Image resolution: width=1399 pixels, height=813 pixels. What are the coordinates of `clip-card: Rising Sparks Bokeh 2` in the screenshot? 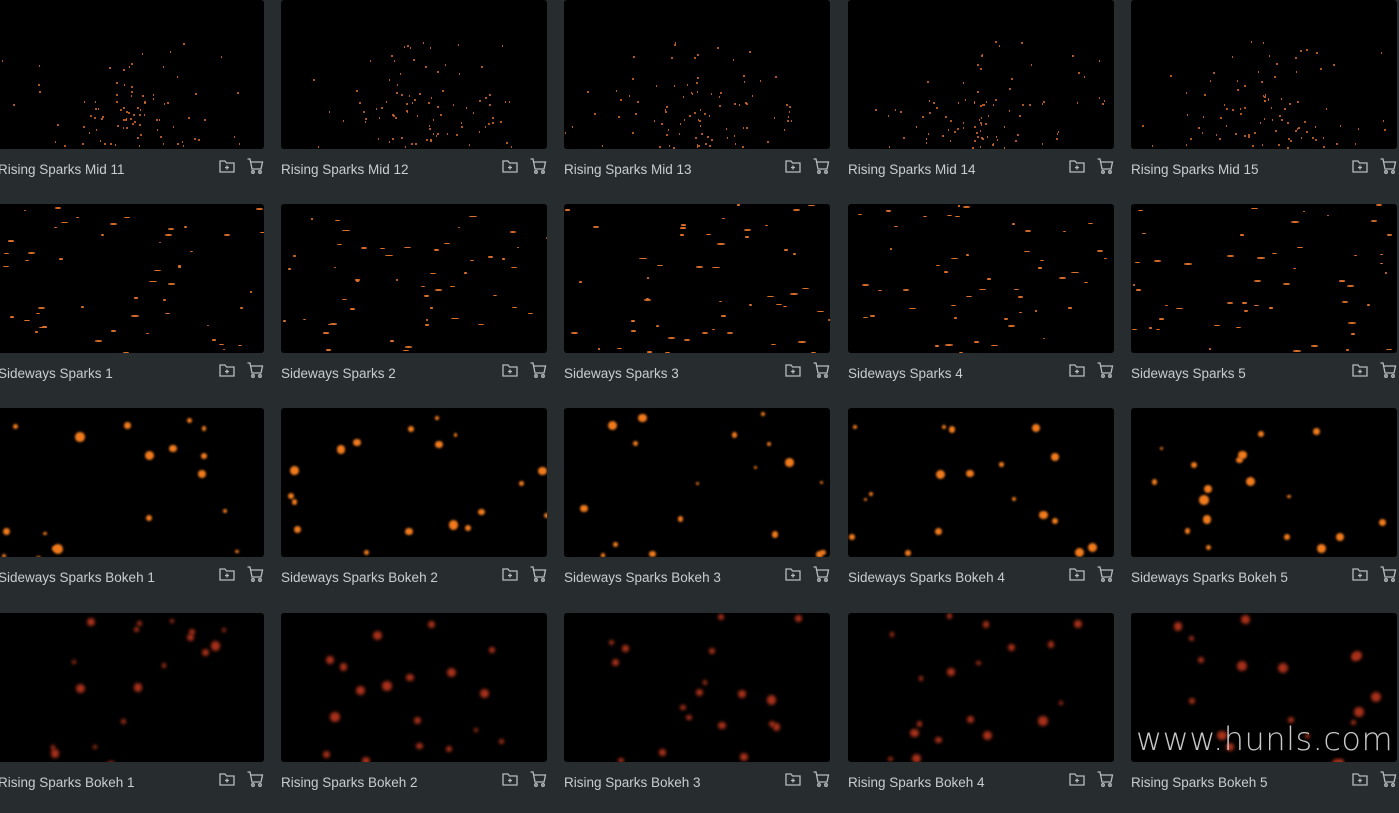 It's located at (414, 713).